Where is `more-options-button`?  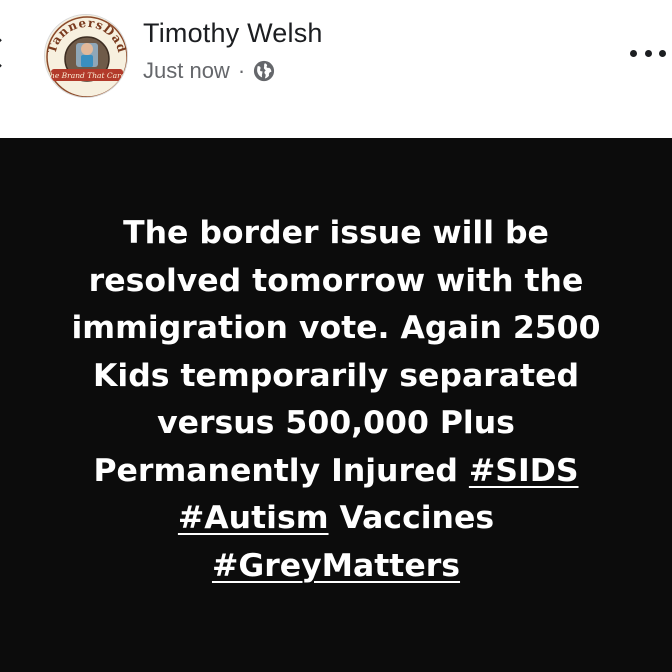
more-options-button is located at coordinates (648, 53).